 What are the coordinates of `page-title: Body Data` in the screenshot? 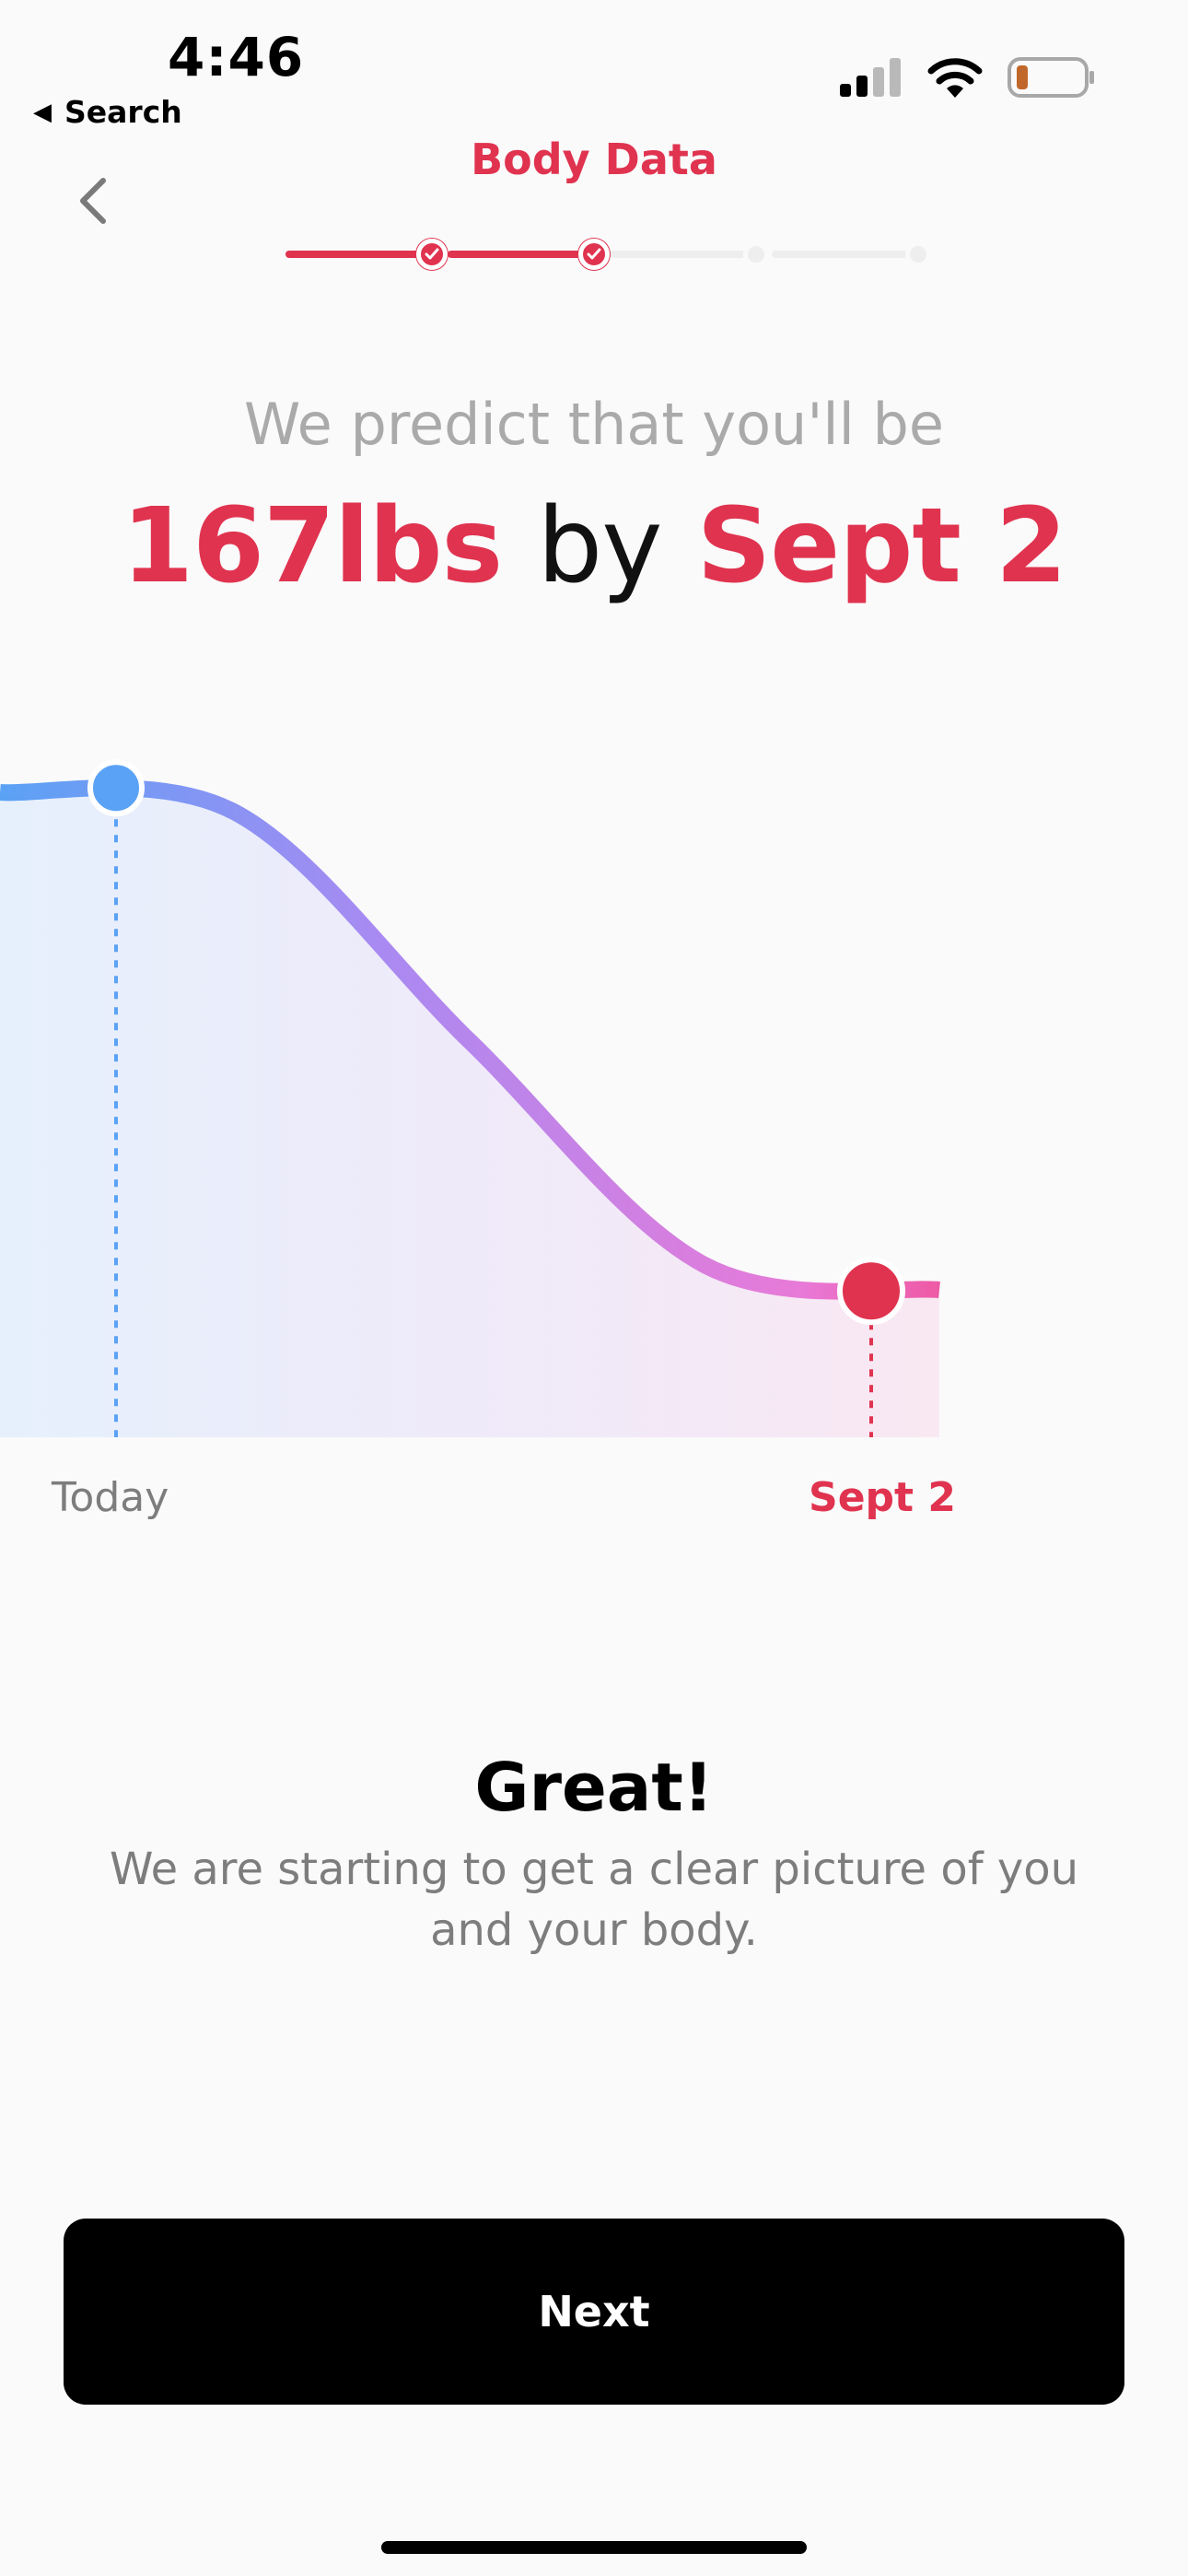 It's located at (594, 159).